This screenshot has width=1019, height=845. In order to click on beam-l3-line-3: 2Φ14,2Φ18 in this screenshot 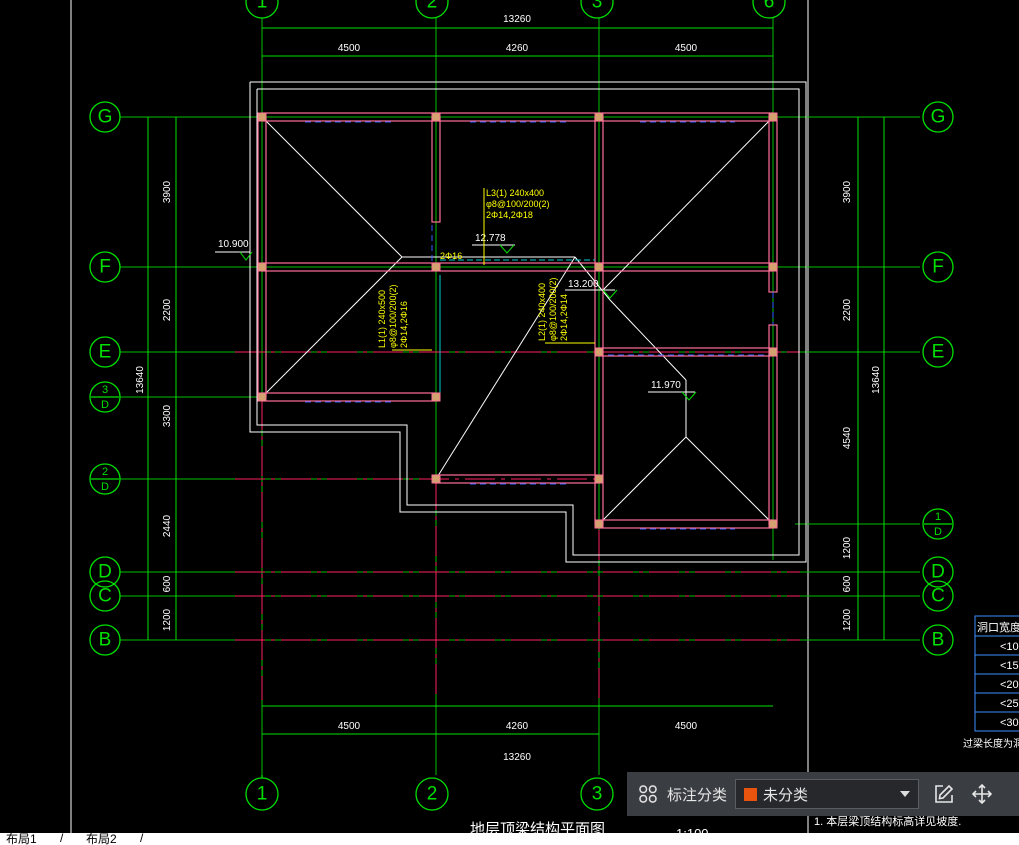, I will do `click(509, 215)`.